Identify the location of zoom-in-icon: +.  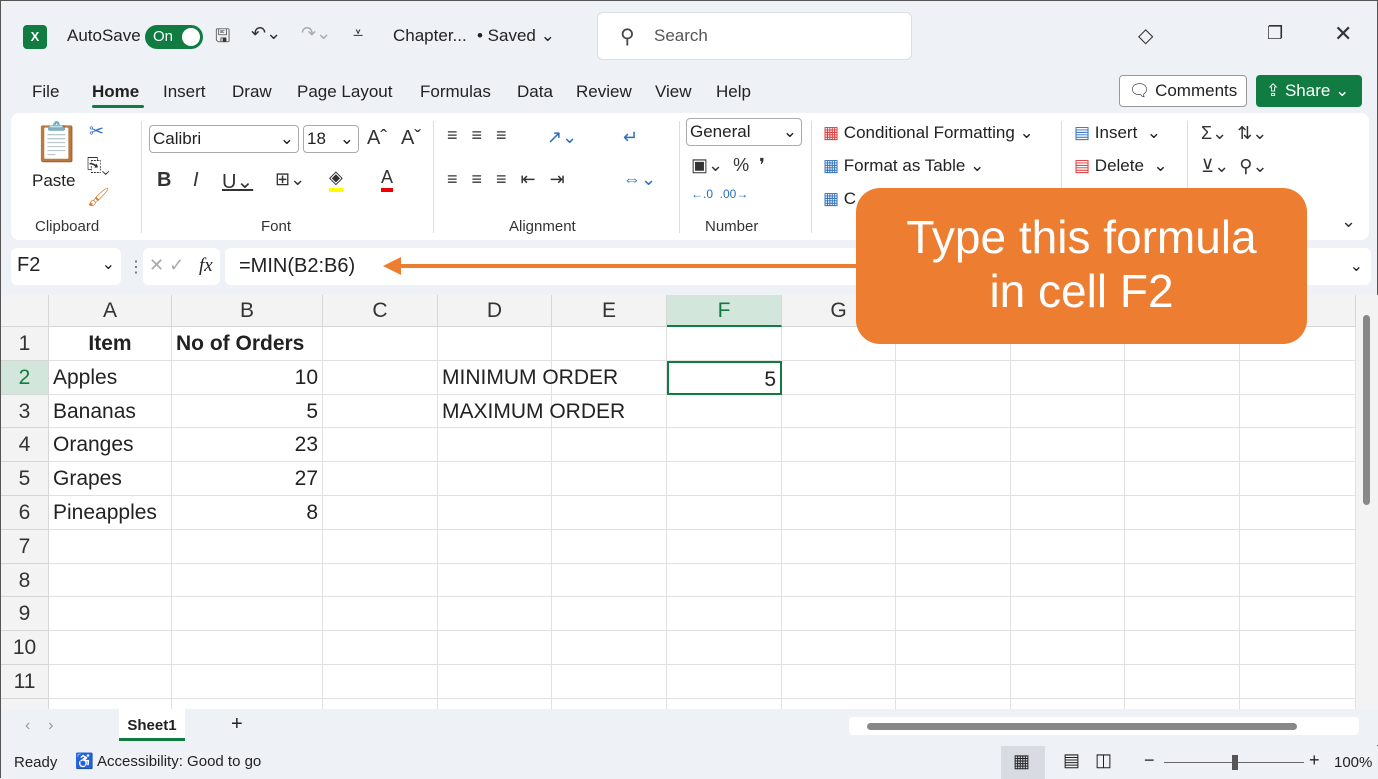
(1314, 760).